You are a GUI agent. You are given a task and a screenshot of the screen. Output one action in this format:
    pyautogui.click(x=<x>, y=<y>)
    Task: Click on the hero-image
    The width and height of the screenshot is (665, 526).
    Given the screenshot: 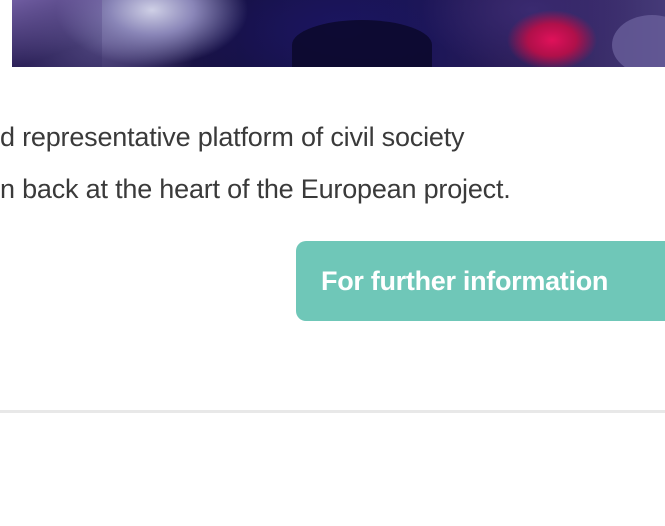 What is the action you would take?
    pyautogui.click(x=338, y=33)
    